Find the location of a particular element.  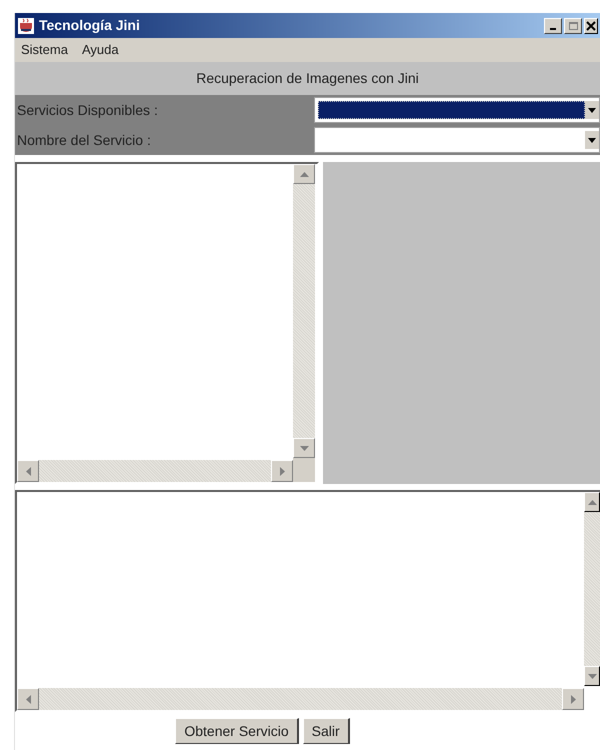

field-label: Nombre del Servicio : is located at coordinates (84, 140).